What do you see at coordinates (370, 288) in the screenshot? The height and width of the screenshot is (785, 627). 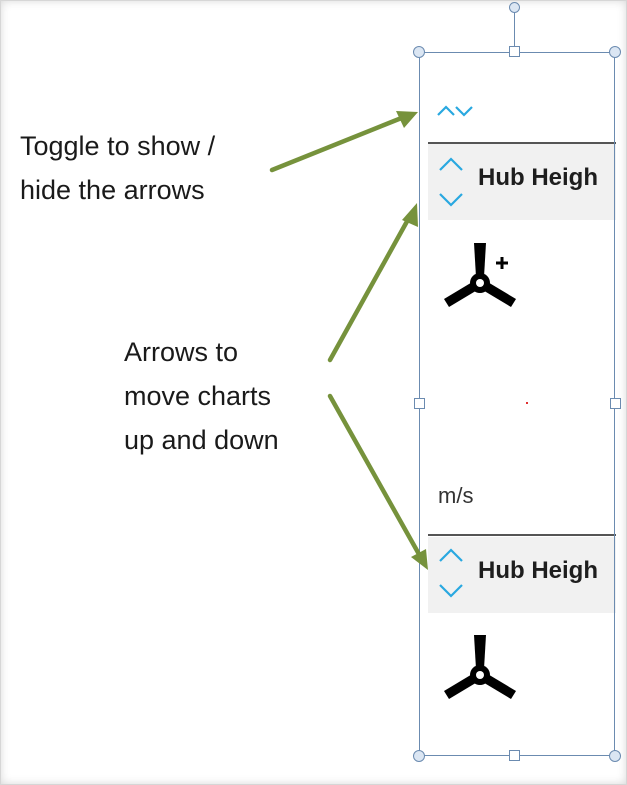 I see `callout-arrow-up` at bounding box center [370, 288].